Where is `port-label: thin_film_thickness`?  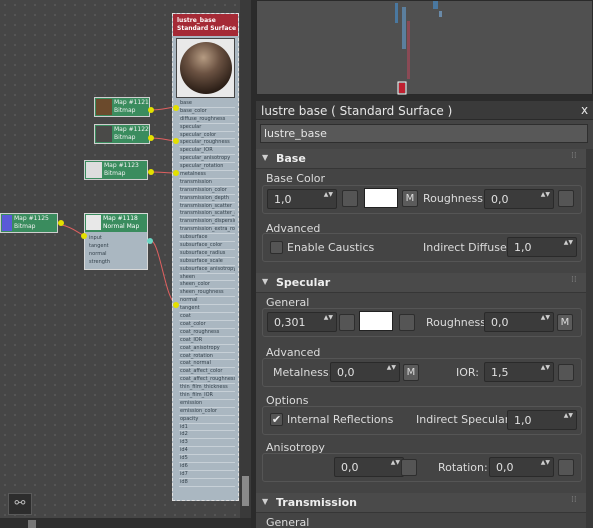 port-label: thin_film_thickness is located at coordinates (207, 388).